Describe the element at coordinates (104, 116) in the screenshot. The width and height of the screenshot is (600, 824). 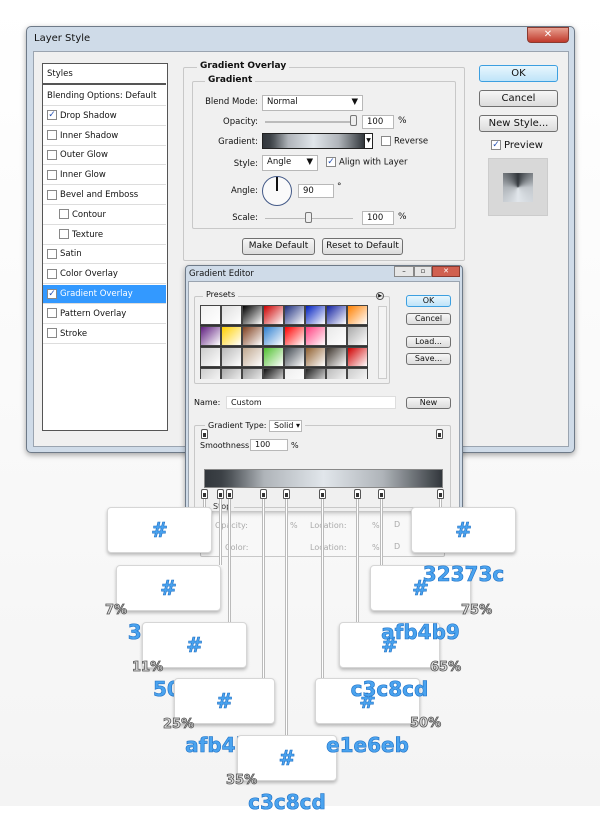
I see `style-item: ✓ Drop Shadow` at that location.